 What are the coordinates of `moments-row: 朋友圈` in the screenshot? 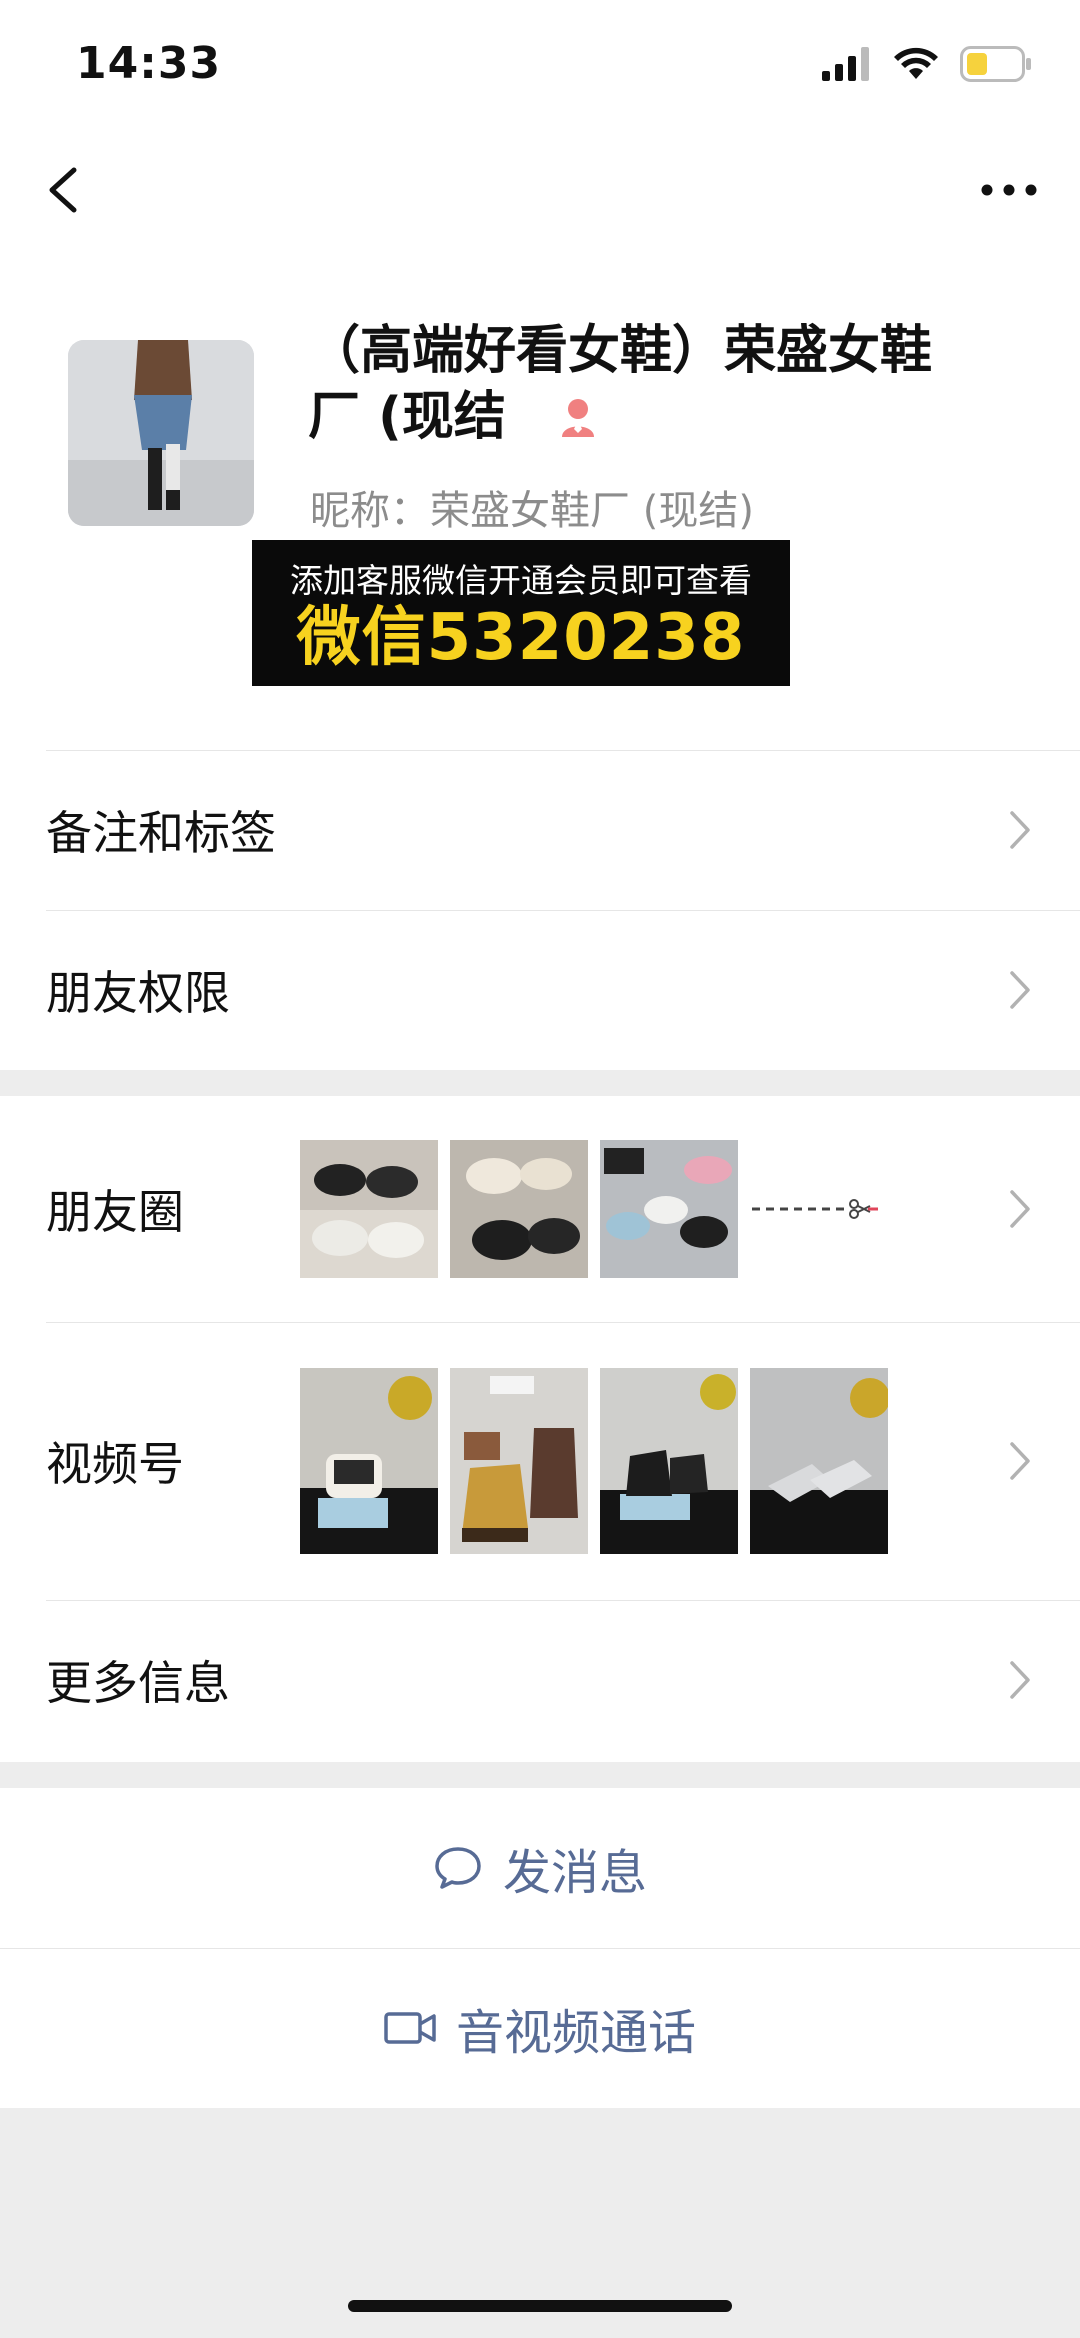 It's located at (540, 1209).